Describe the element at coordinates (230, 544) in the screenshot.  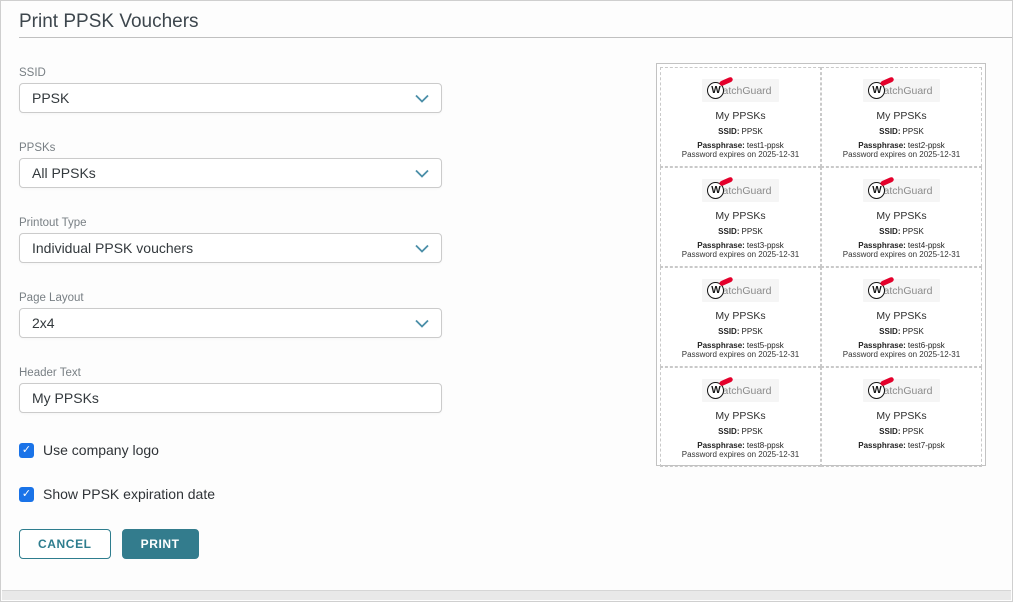
I see `action-buttons: CANCEL PRINT` at that location.